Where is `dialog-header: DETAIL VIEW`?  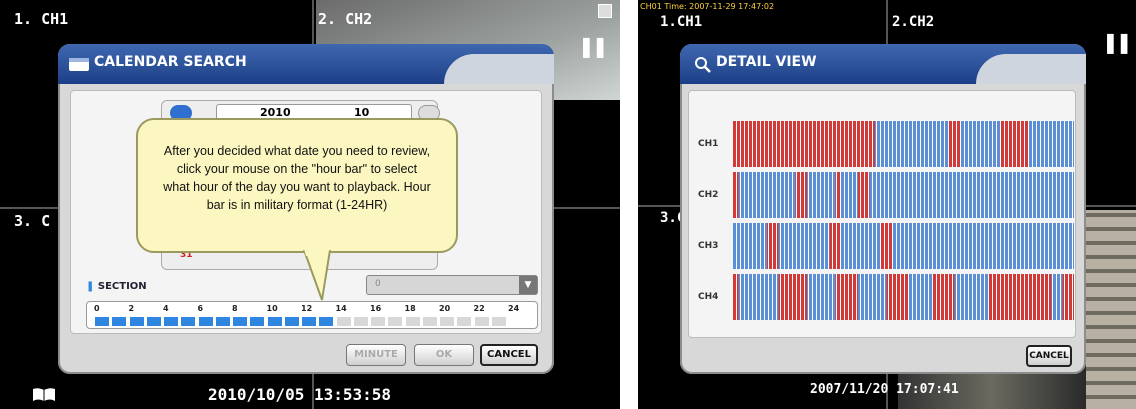
dialog-header: DETAIL VIEW is located at coordinates (883, 64).